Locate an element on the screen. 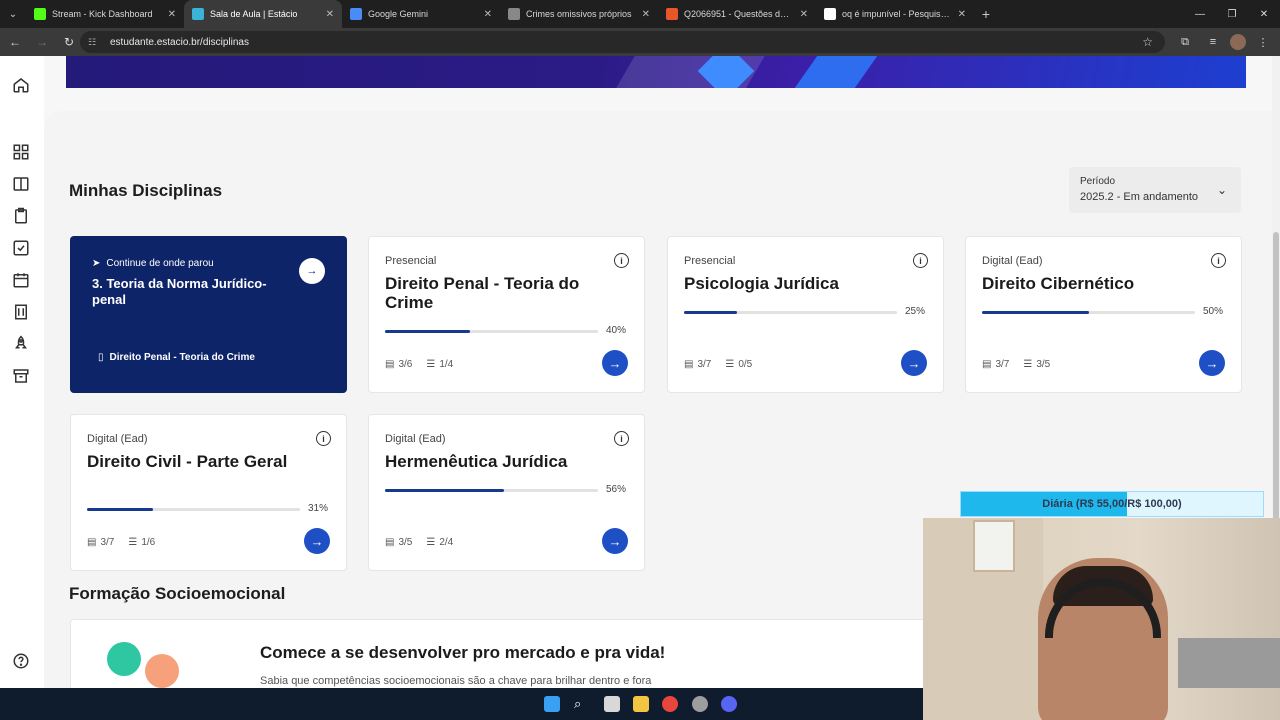 Image resolution: width=1280 pixels, height=720 pixels. back-icon: ← is located at coordinates (15, 42).